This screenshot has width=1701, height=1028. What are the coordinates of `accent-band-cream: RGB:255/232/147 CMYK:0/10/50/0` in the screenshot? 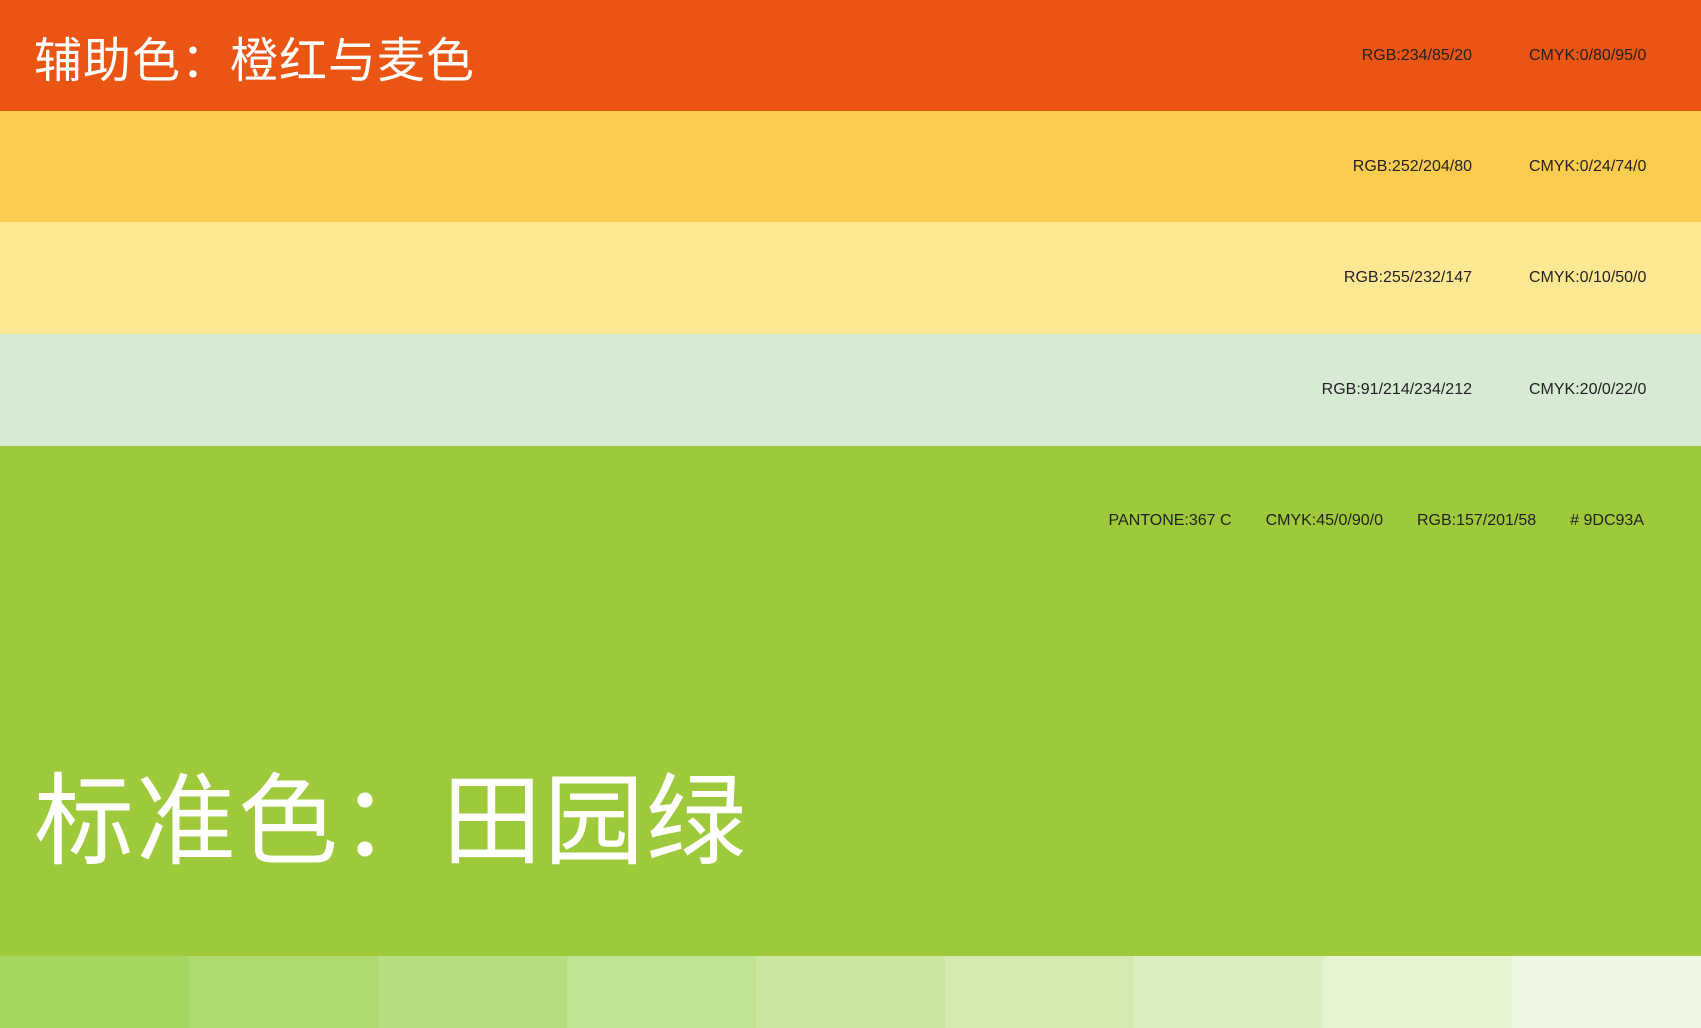 It's located at (850, 278).